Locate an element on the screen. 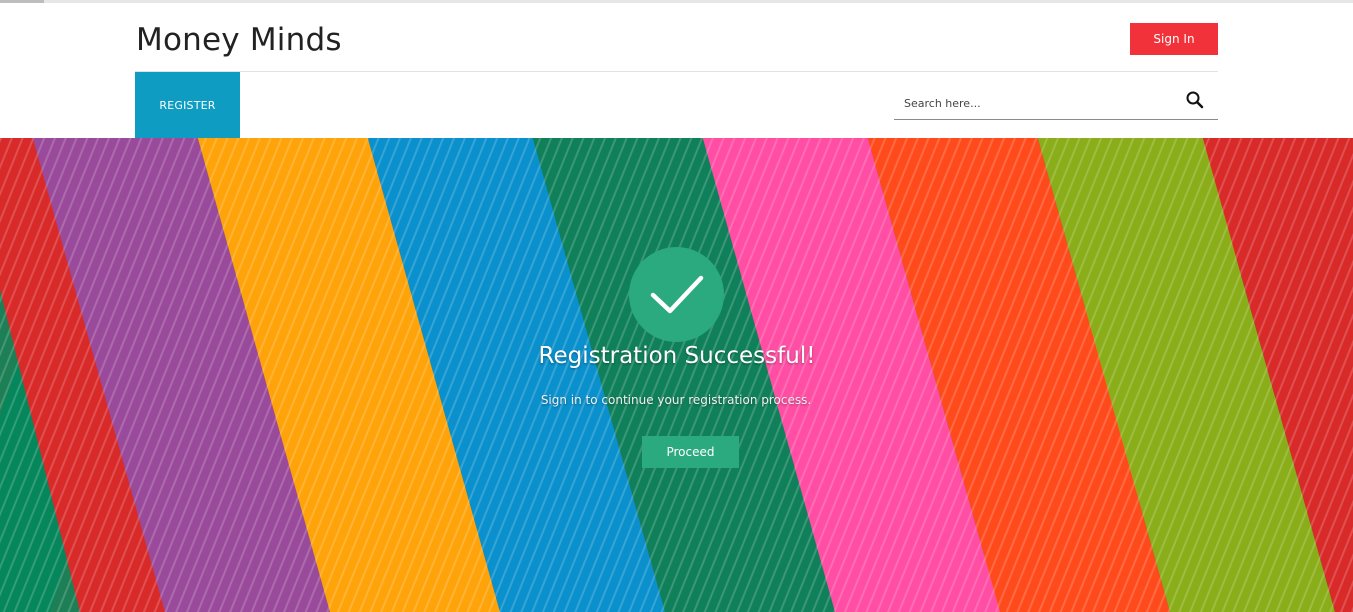 This screenshot has height=612, width=1353. success-title: Registration Successful! is located at coordinates (677, 356).